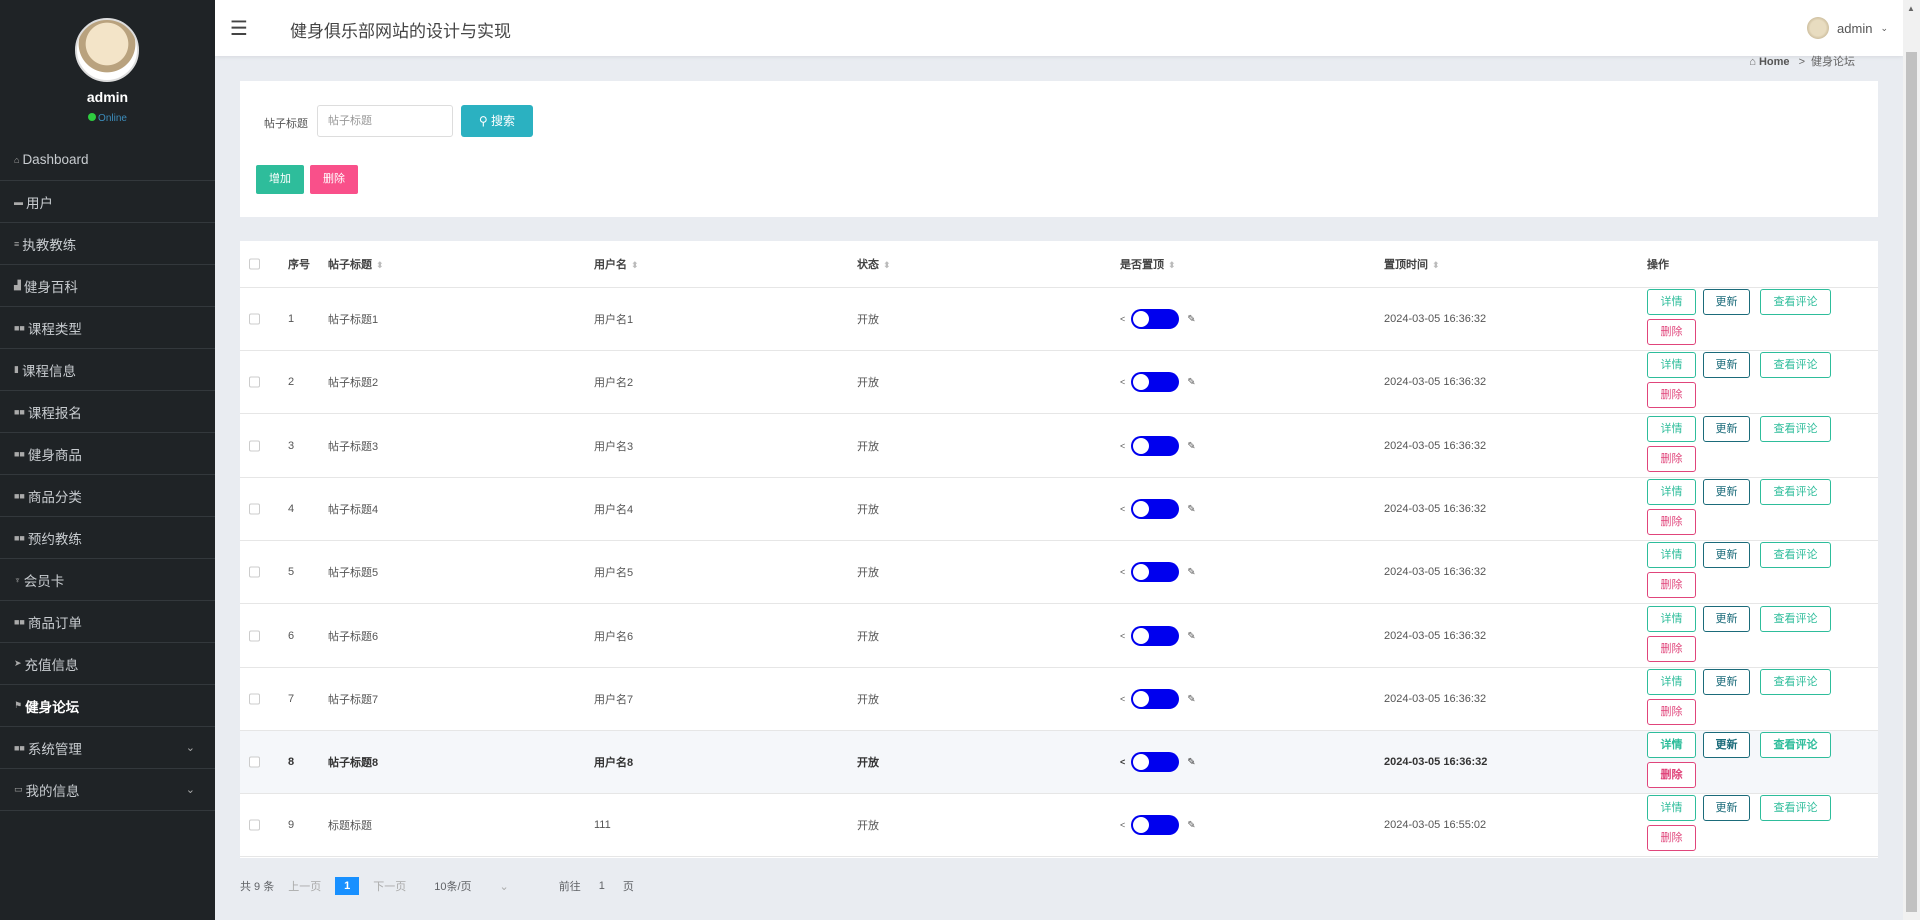 Image resolution: width=1920 pixels, height=920 pixels. What do you see at coordinates (107, 160) in the screenshot?
I see `sidebar-item: ⌂ Dashboard` at bounding box center [107, 160].